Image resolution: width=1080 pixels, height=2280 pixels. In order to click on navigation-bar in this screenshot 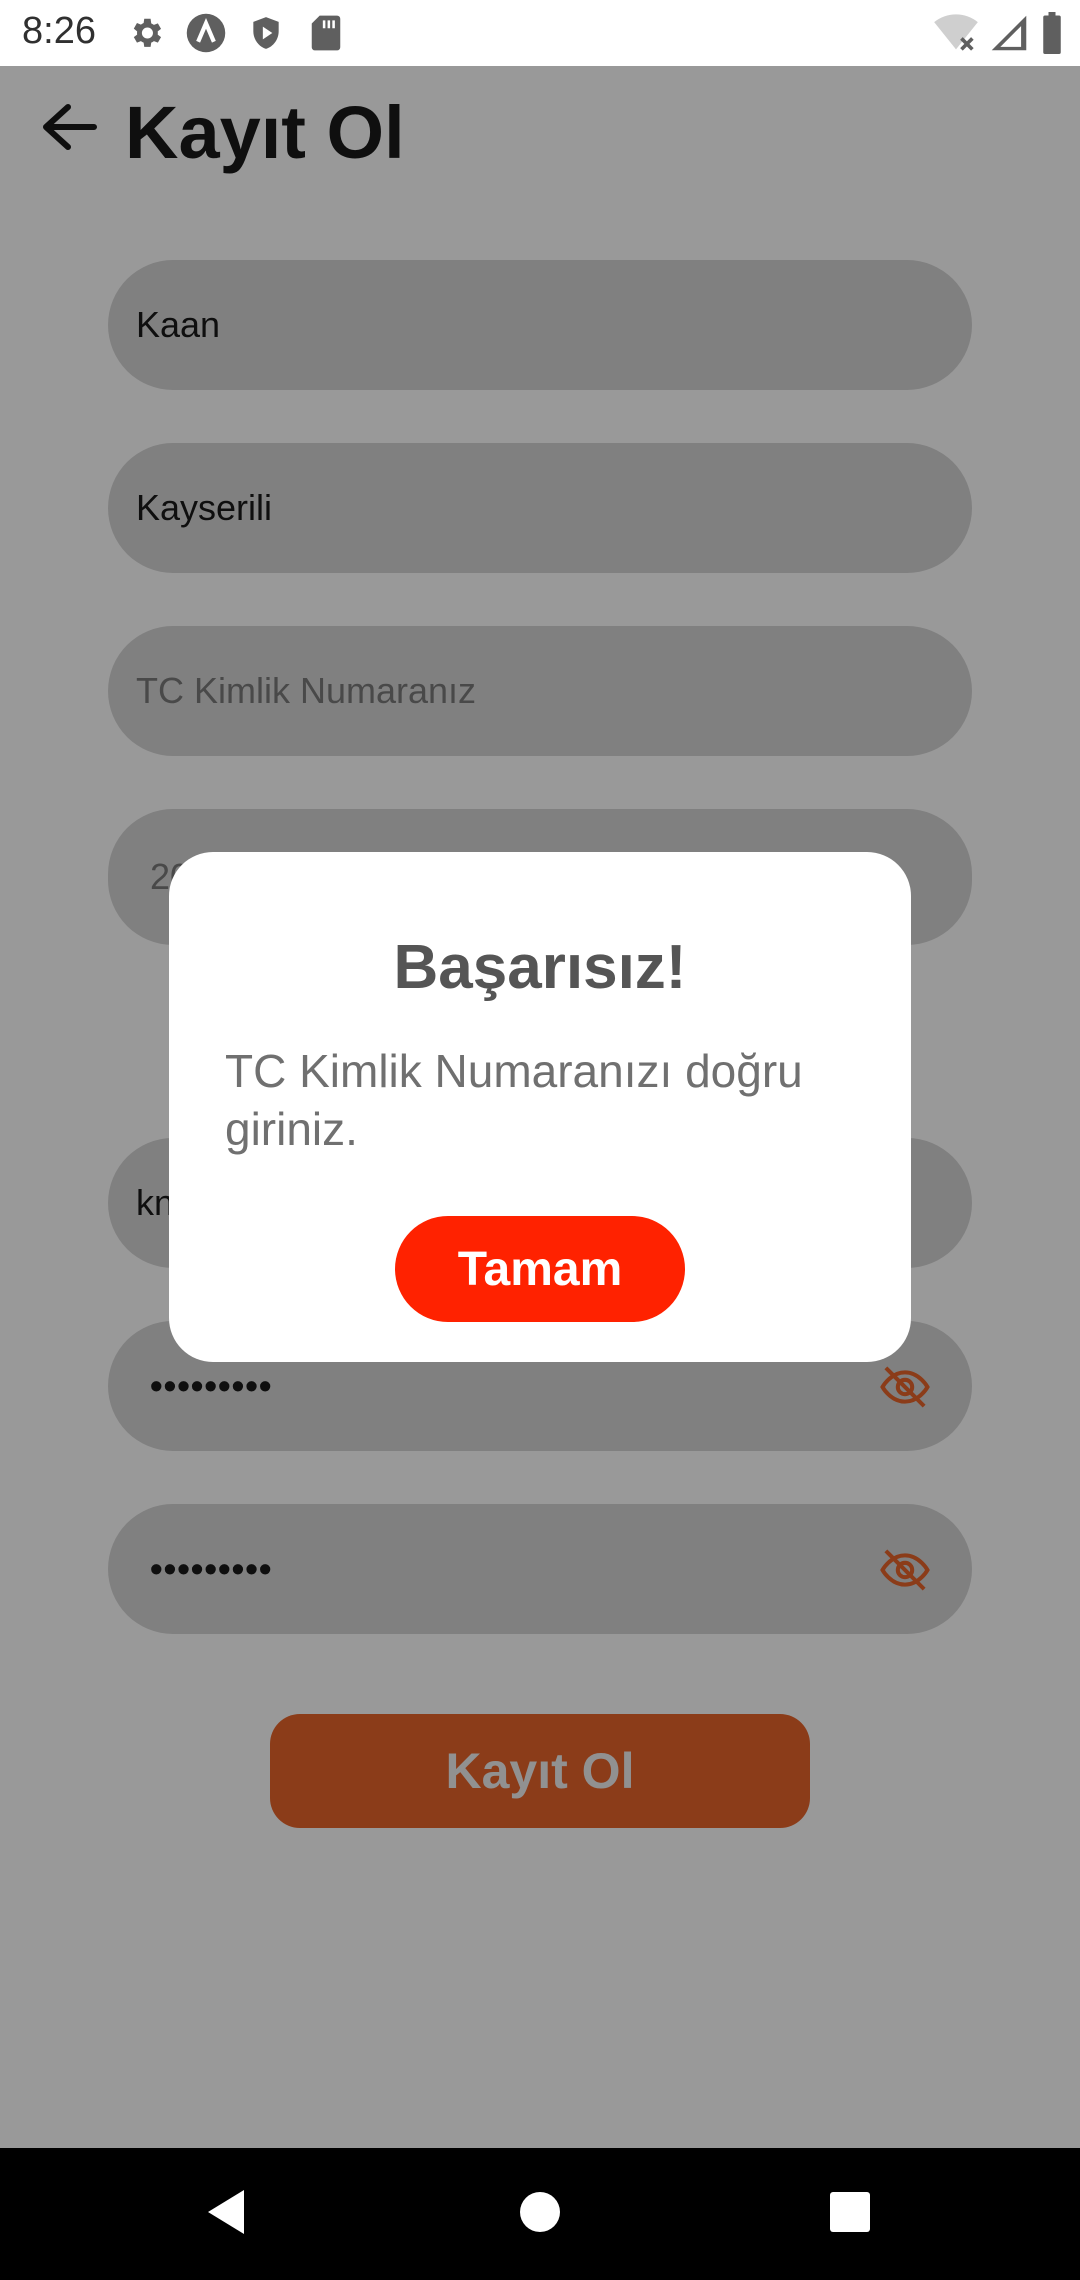, I will do `click(540, 2214)`.